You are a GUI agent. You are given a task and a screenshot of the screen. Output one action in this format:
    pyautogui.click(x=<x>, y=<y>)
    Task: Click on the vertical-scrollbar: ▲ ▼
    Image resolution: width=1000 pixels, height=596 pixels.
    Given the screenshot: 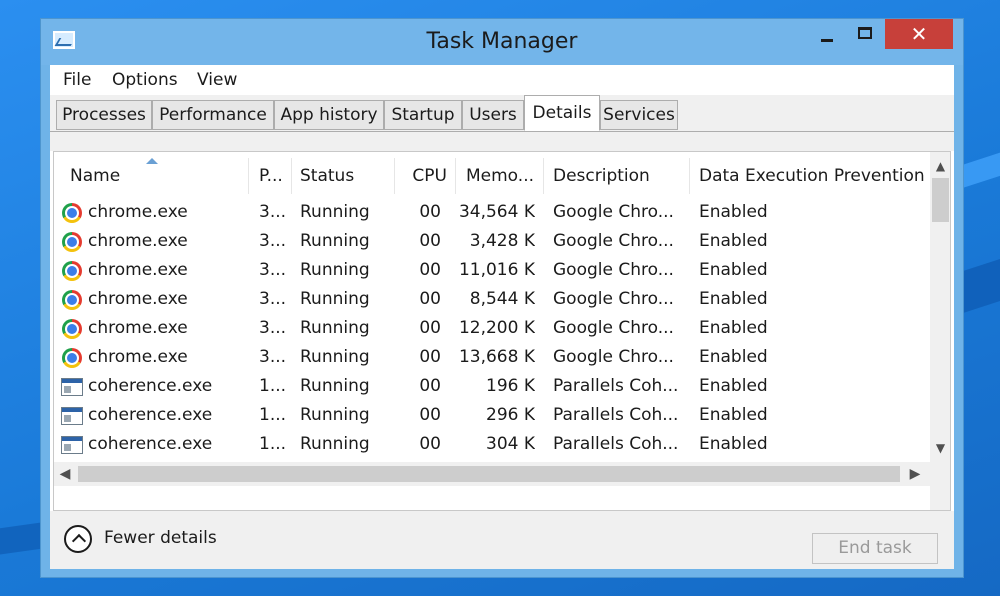 What is the action you would take?
    pyautogui.click(x=940, y=331)
    